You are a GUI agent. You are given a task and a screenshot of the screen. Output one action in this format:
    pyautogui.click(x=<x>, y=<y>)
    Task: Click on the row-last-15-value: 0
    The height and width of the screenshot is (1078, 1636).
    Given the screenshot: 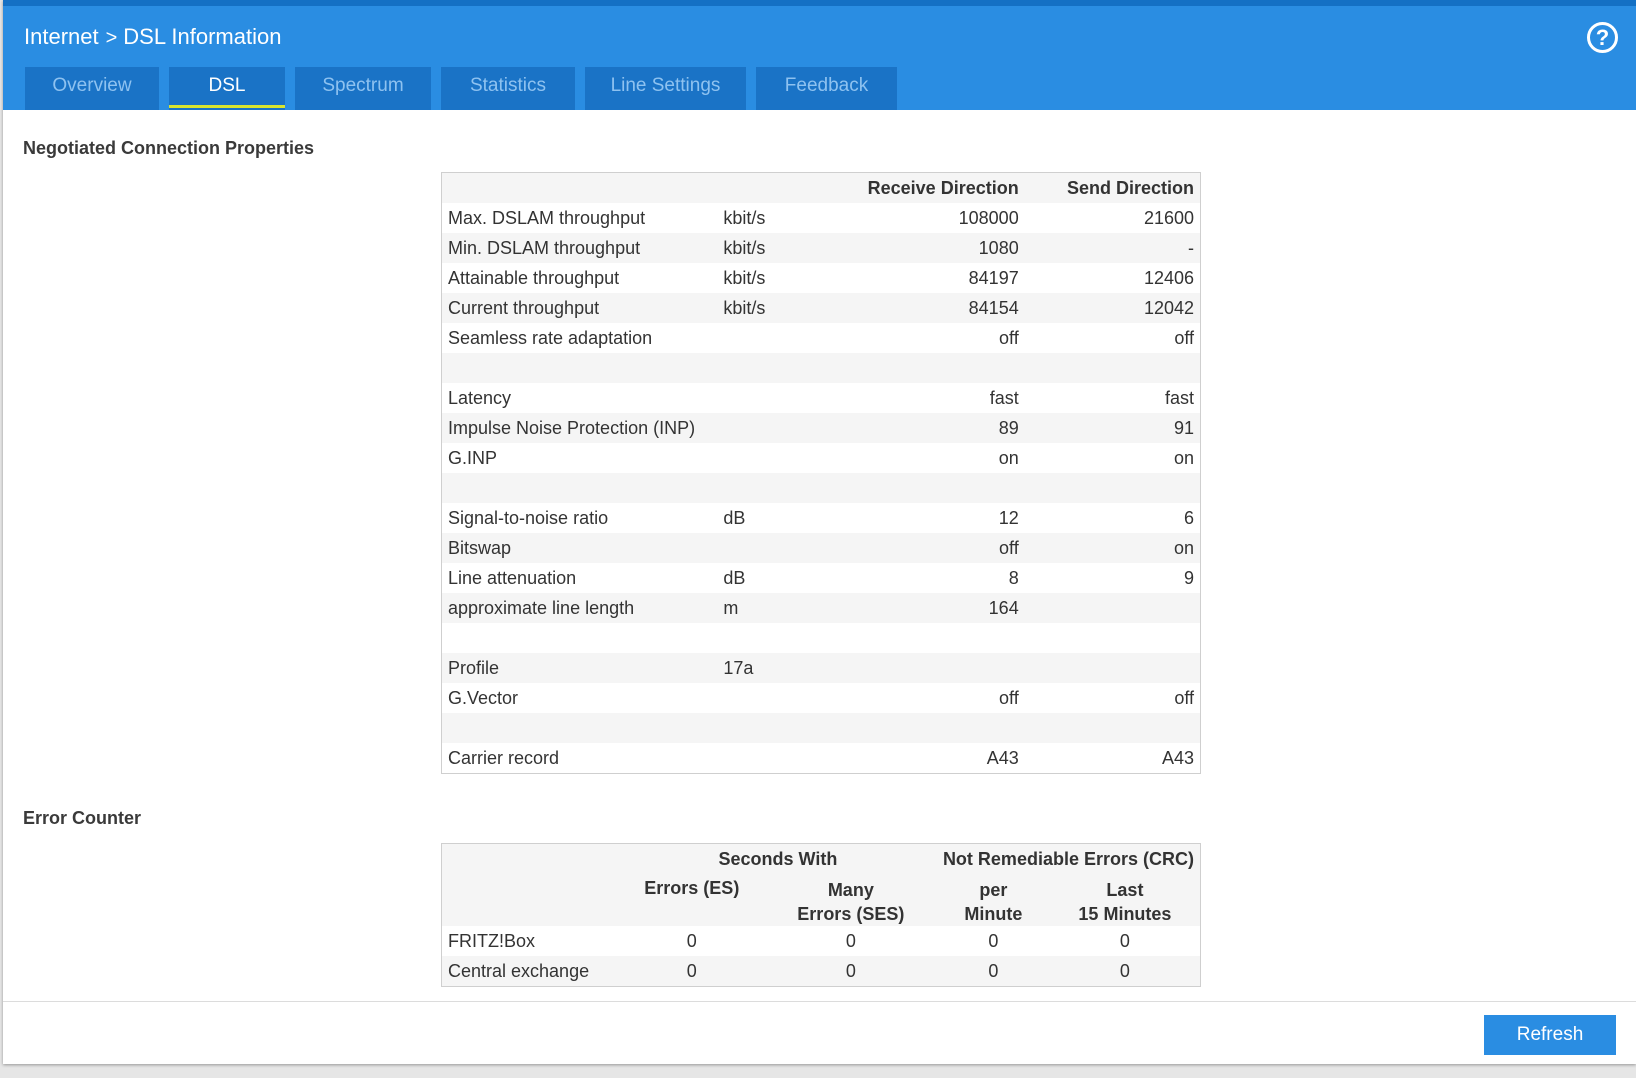 What is the action you would take?
    pyautogui.click(x=1125, y=941)
    